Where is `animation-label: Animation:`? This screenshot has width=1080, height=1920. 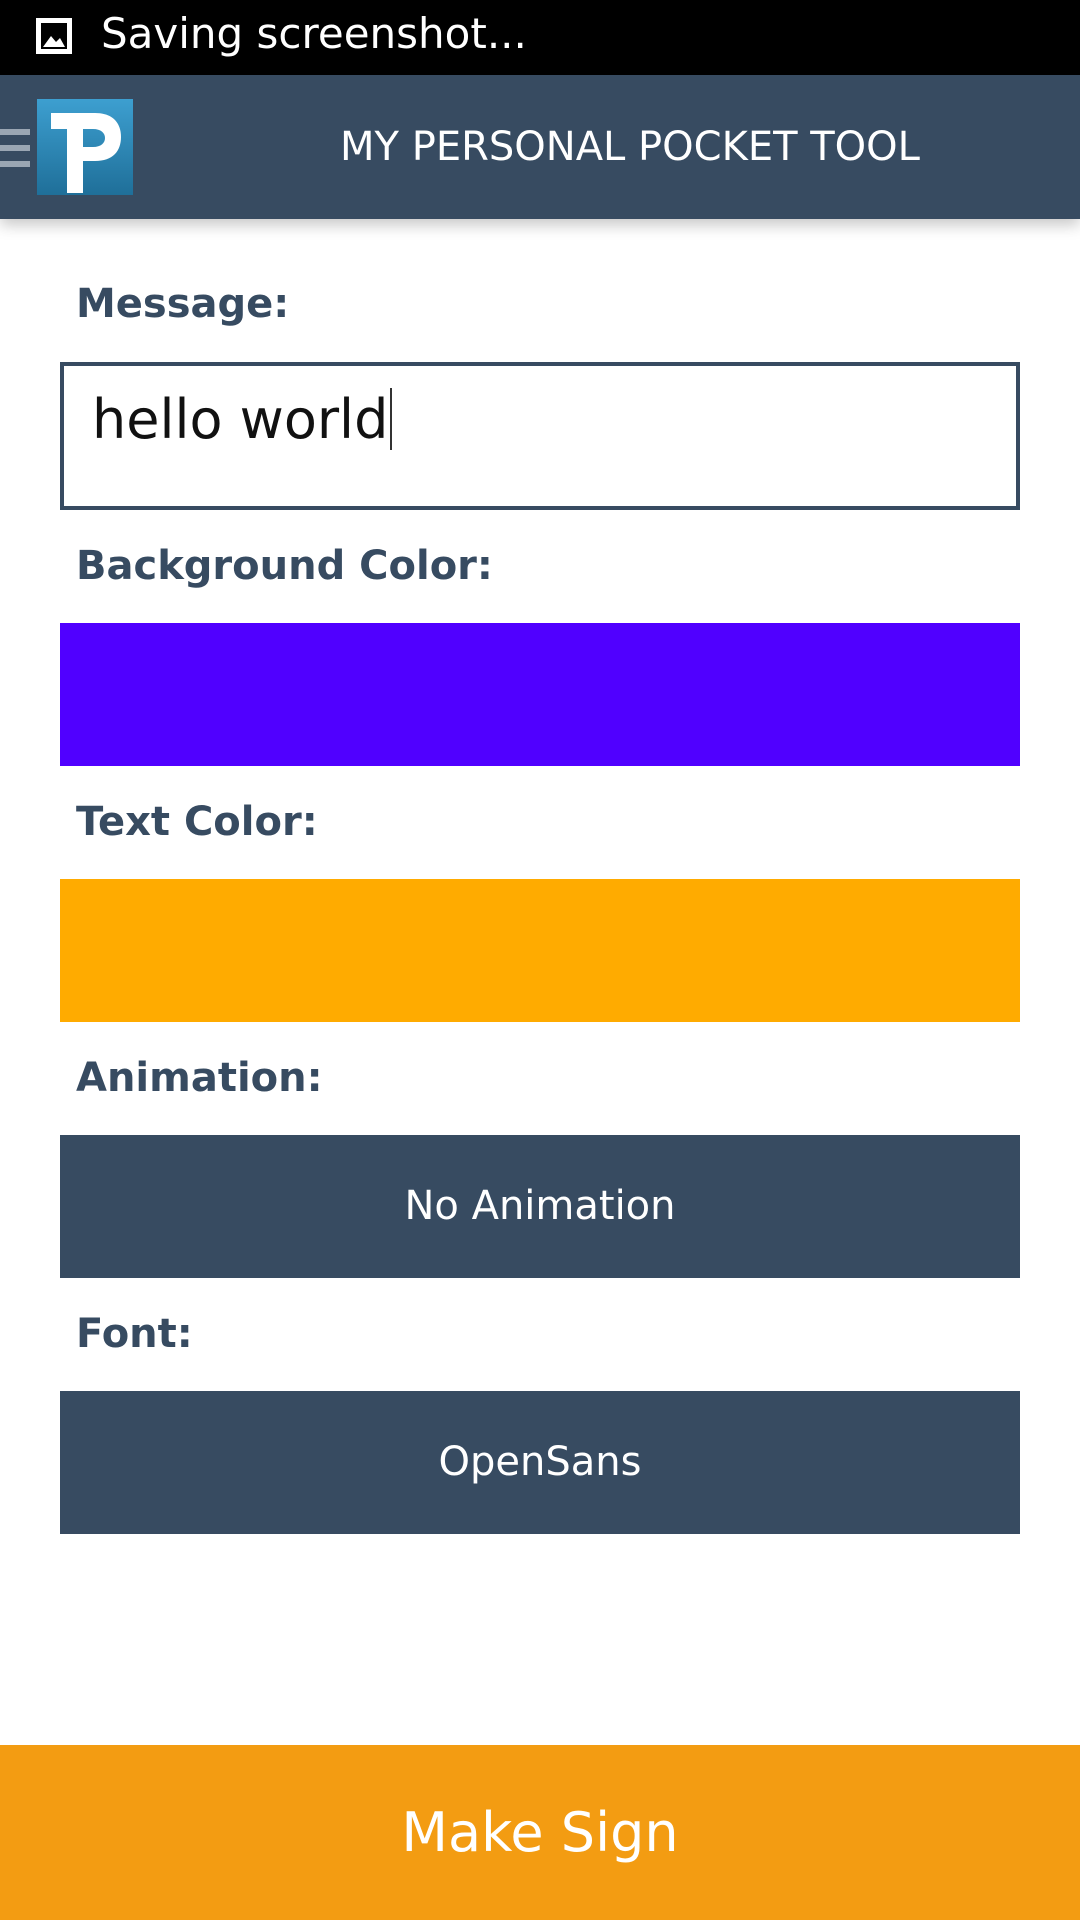 animation-label: Animation: is located at coordinates (199, 1078).